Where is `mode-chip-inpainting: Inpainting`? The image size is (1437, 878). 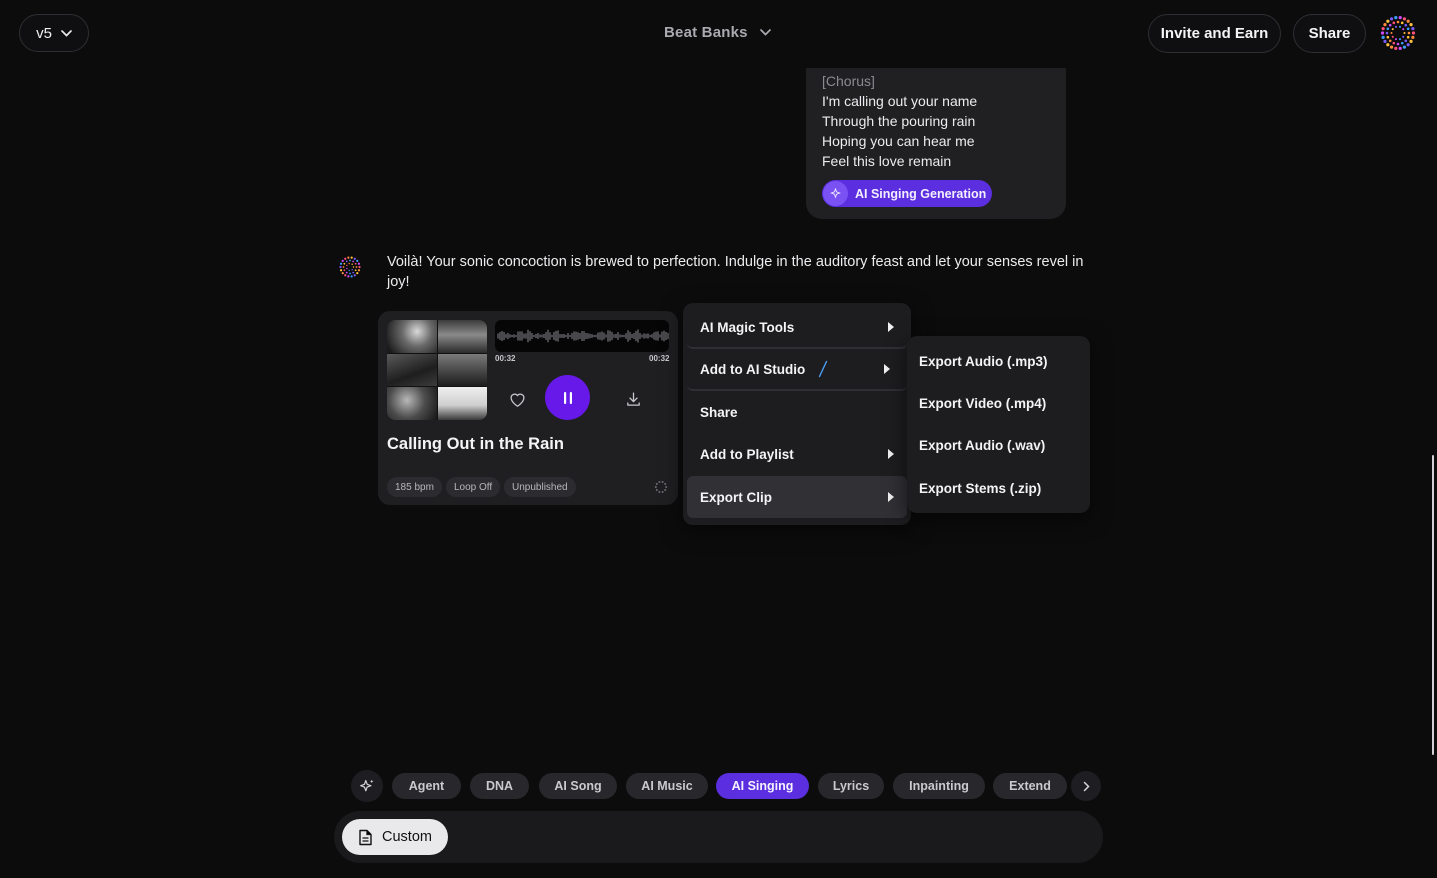 mode-chip-inpainting: Inpainting is located at coordinates (939, 786).